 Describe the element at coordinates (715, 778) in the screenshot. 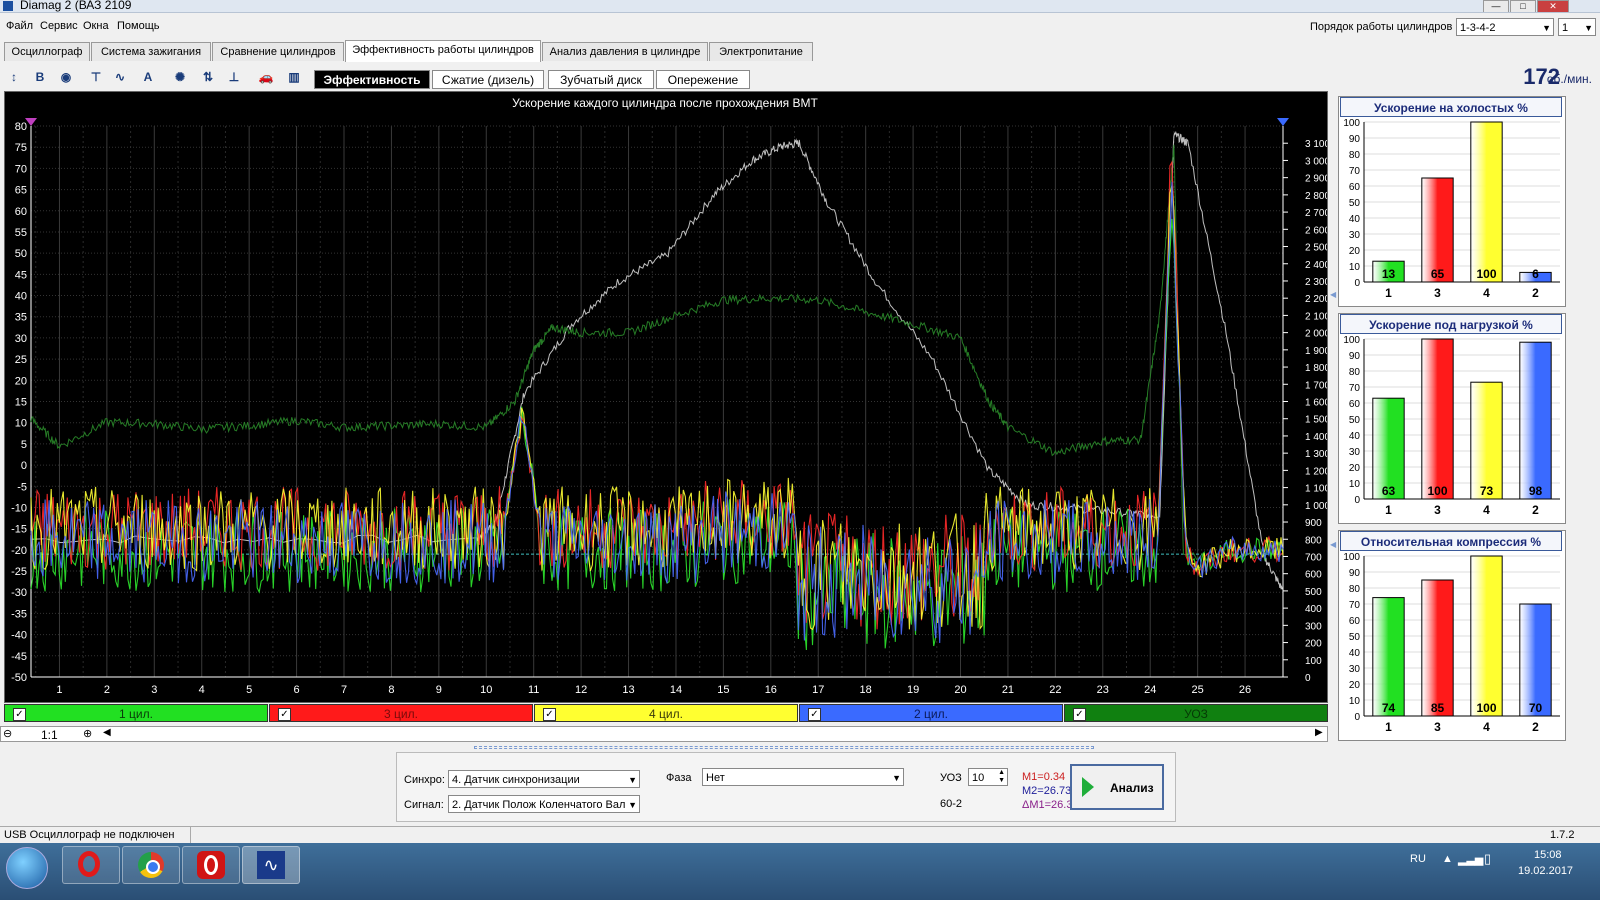

I see `phase-value: Нет` at that location.